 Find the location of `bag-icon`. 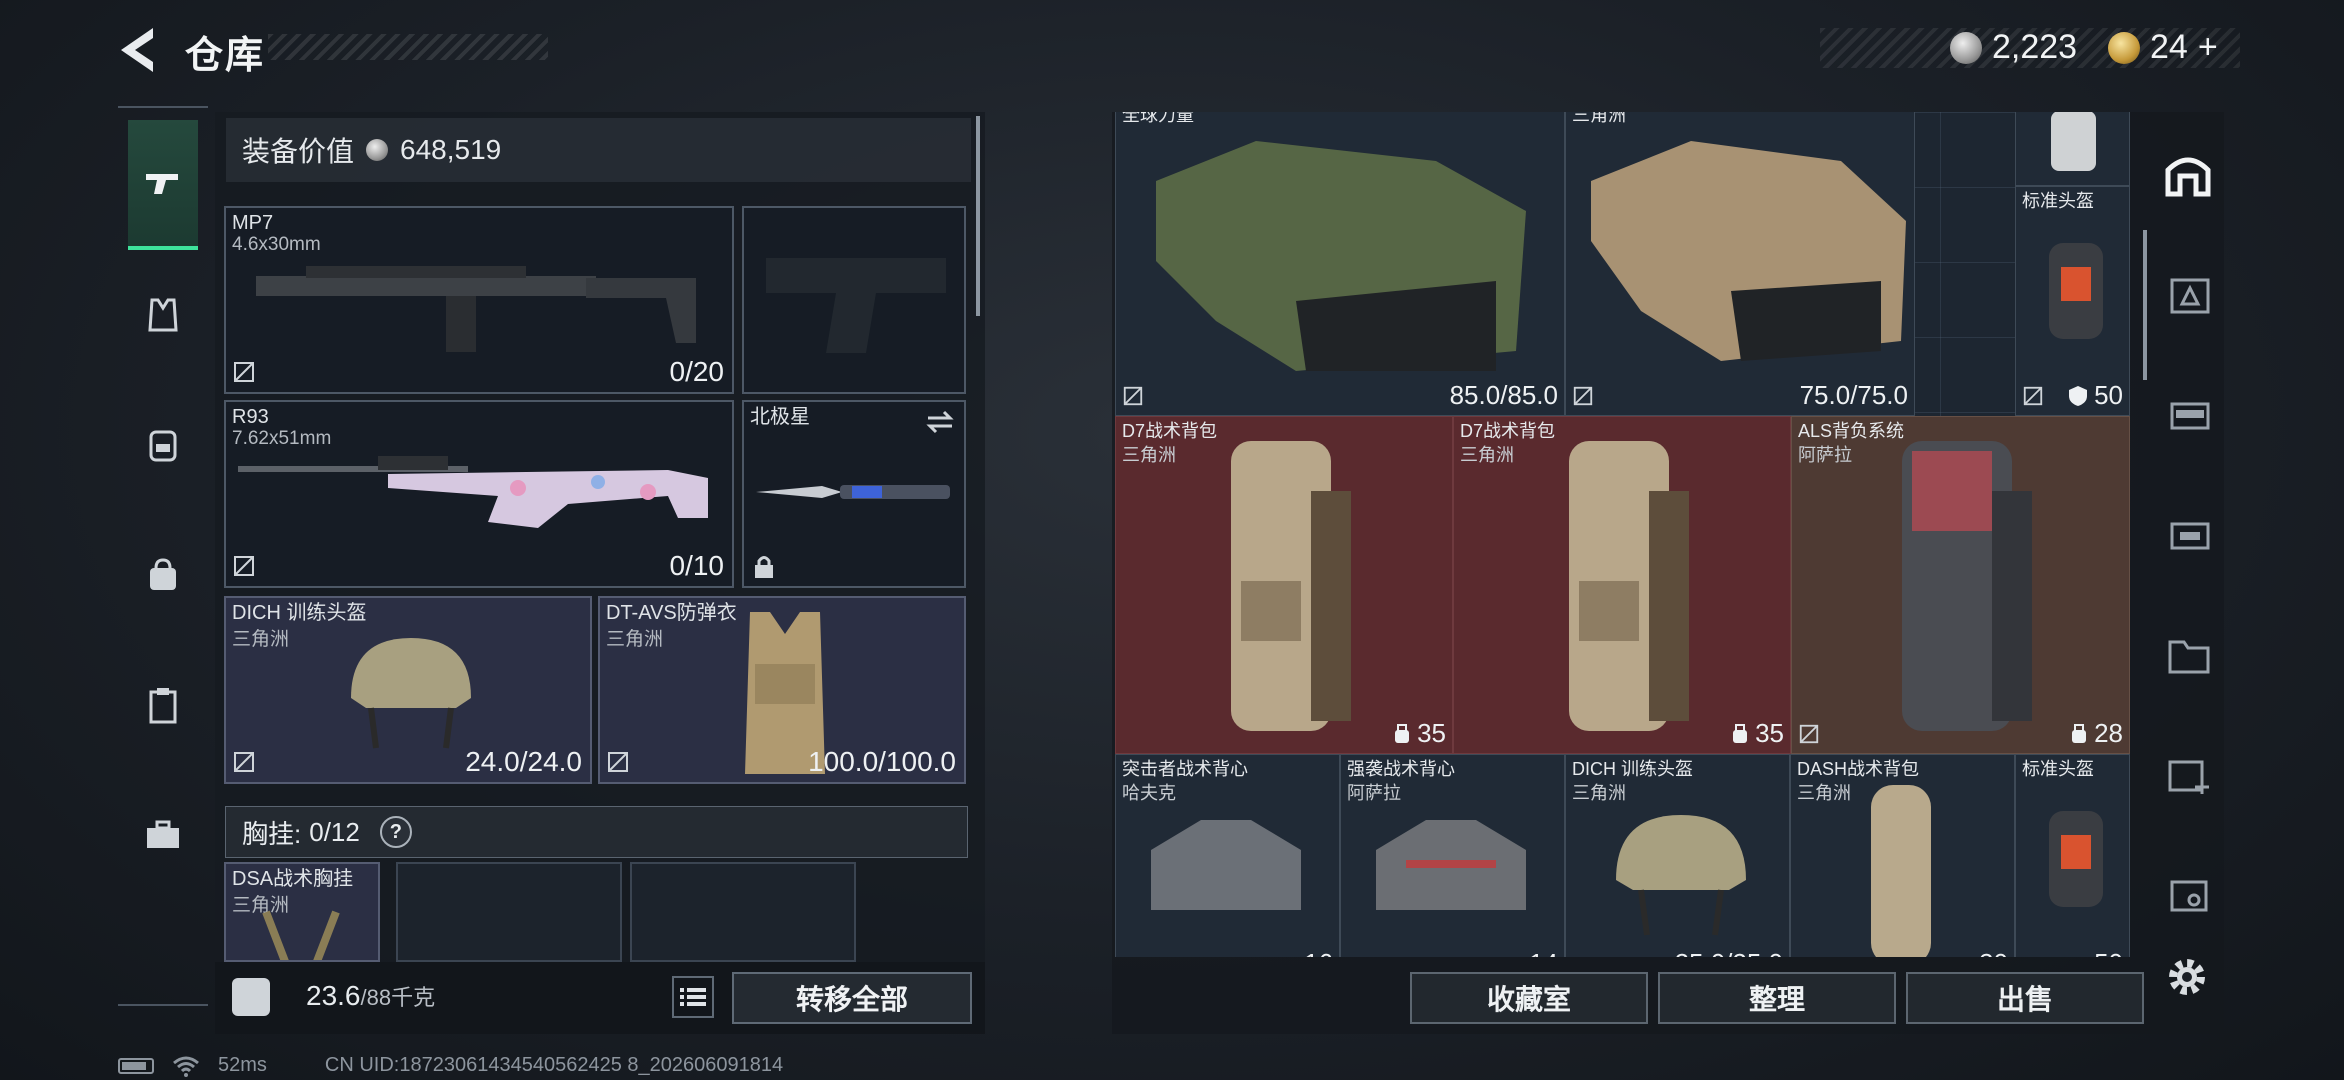

bag-icon is located at coordinates (163, 574).